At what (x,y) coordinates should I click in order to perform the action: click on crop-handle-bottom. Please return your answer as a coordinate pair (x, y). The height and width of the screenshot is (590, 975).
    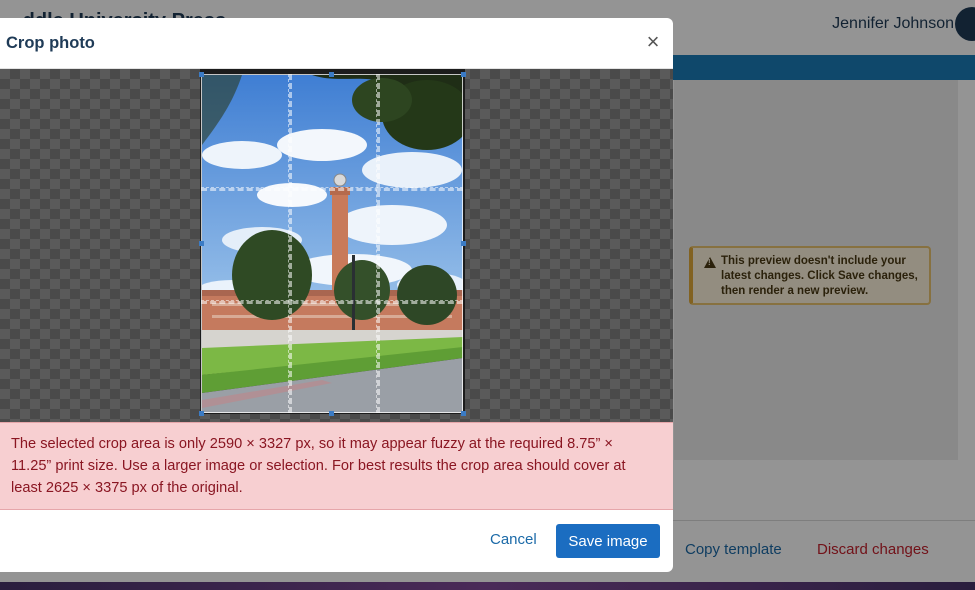
    Looking at the image, I should click on (331, 413).